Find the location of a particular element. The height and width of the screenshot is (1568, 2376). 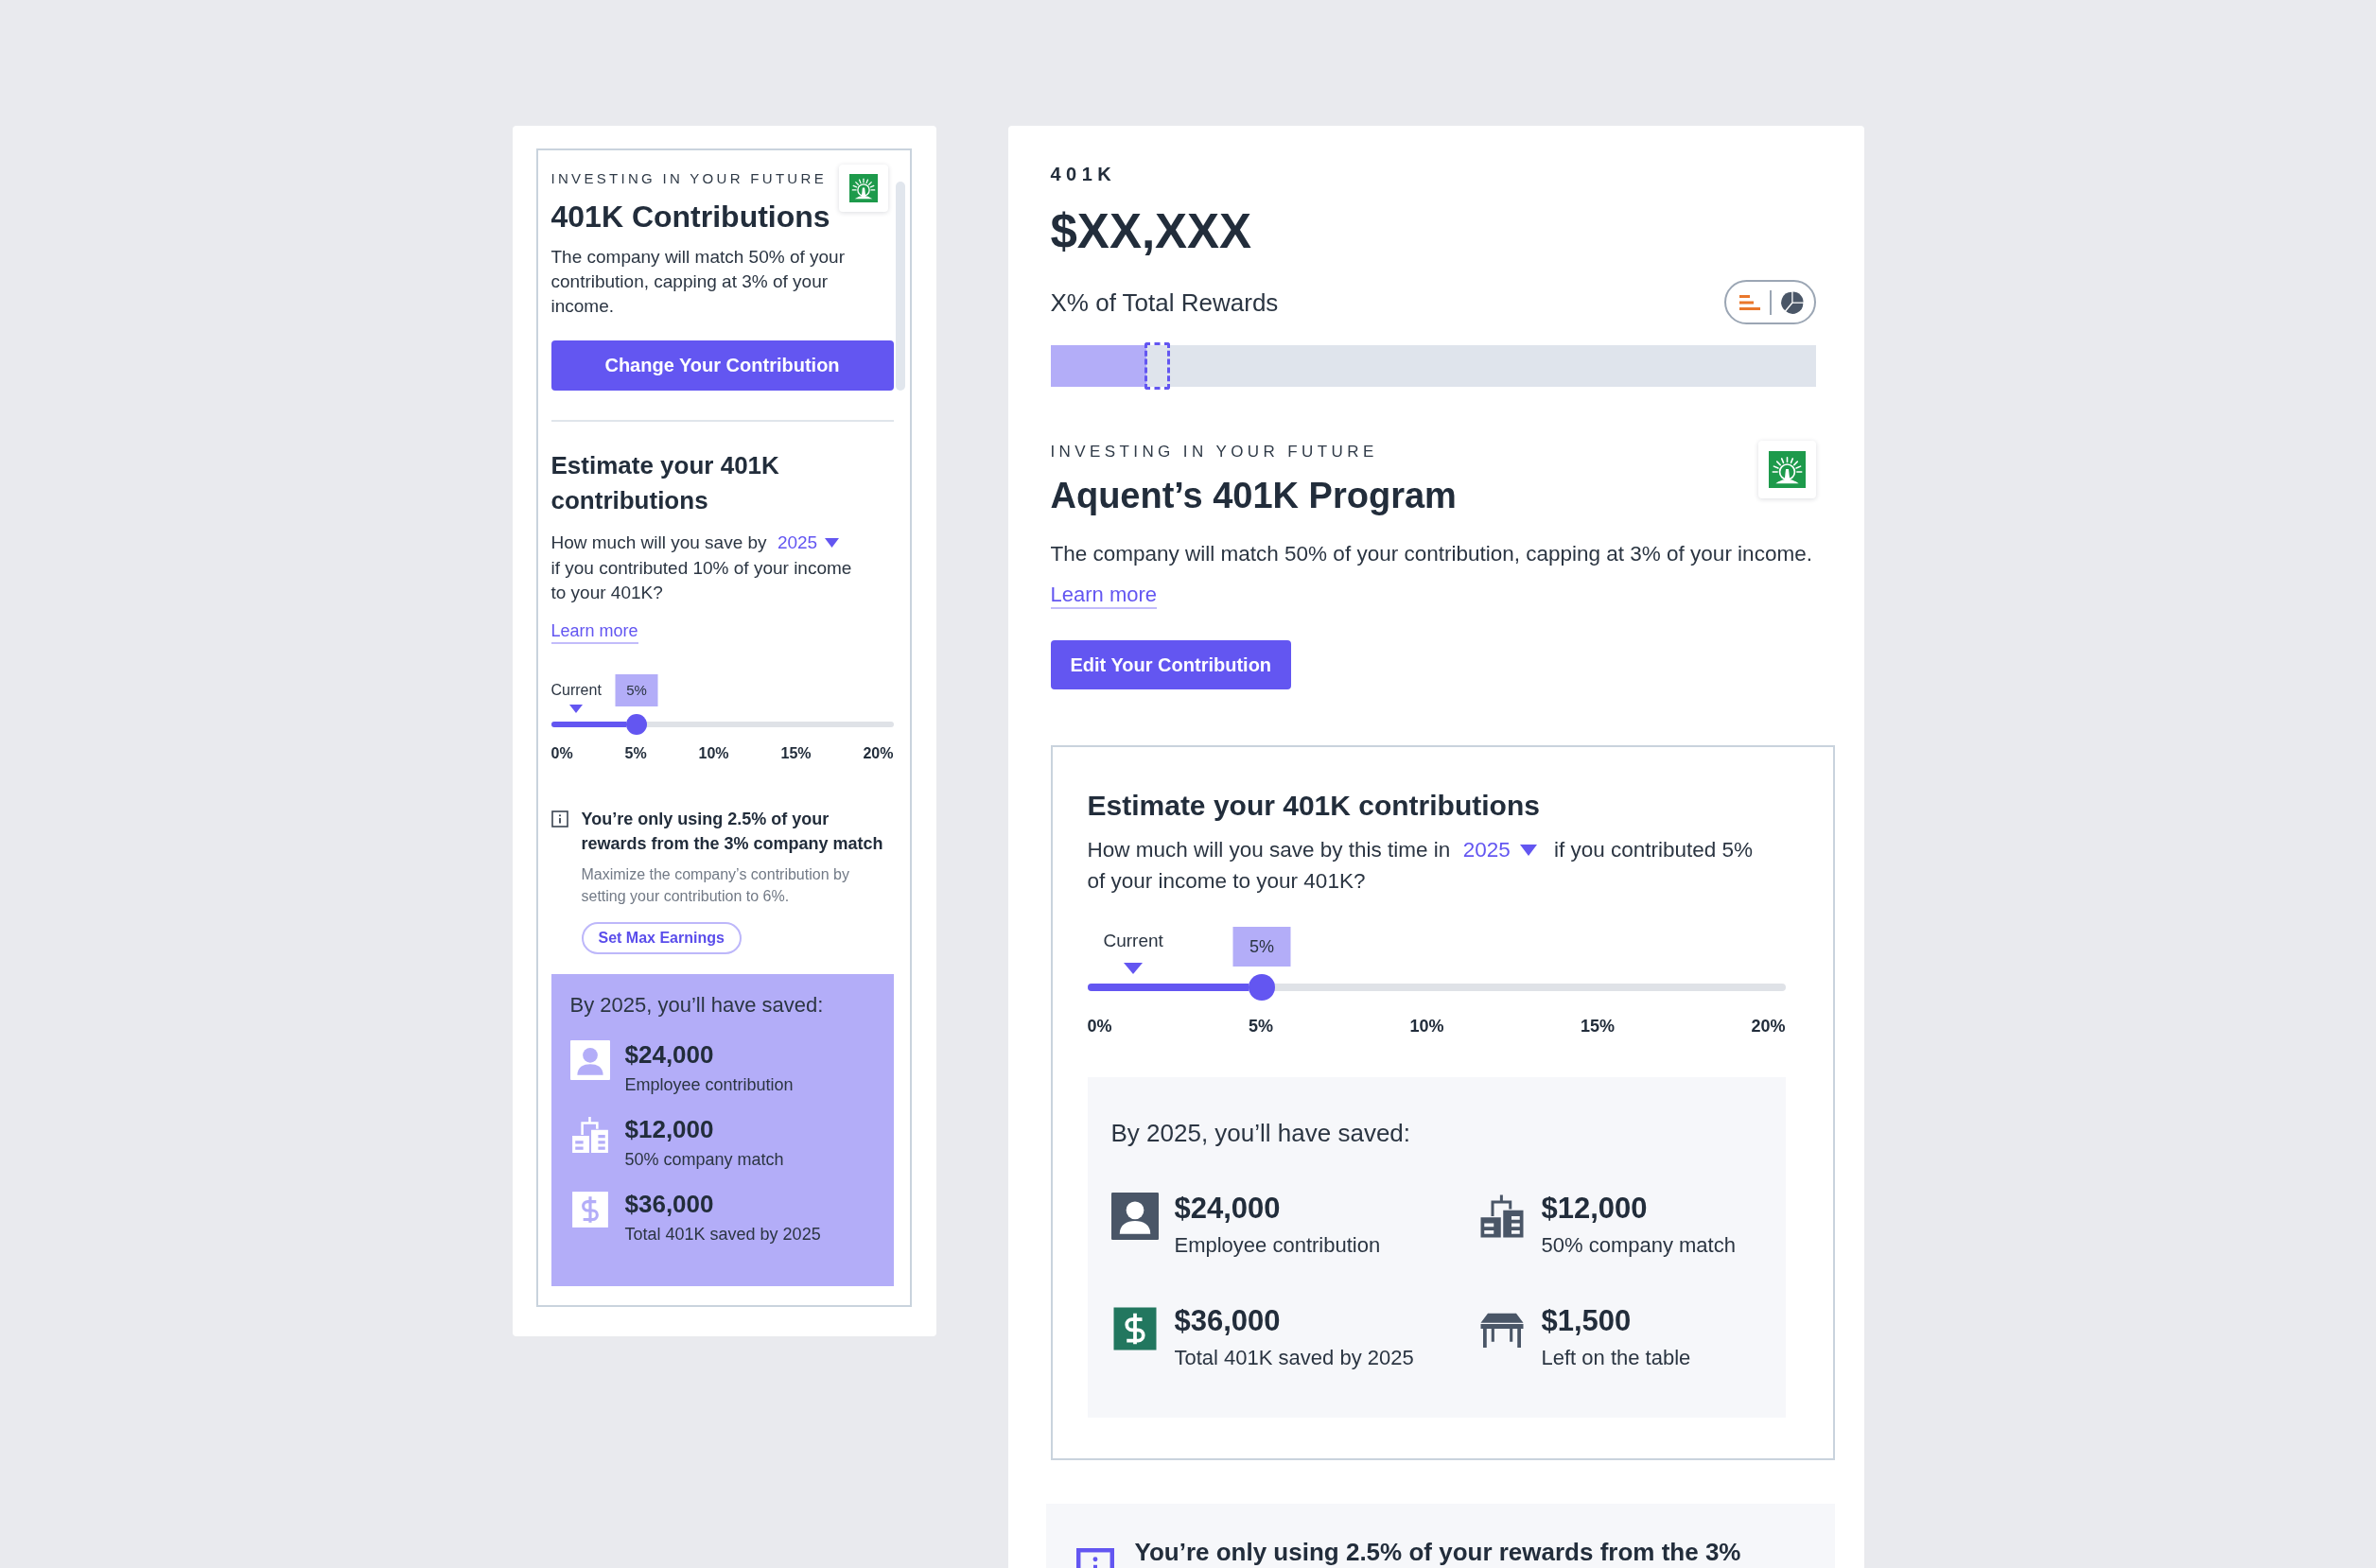

set-max-earnings-button: Set Max Earnings is located at coordinates (661, 938).